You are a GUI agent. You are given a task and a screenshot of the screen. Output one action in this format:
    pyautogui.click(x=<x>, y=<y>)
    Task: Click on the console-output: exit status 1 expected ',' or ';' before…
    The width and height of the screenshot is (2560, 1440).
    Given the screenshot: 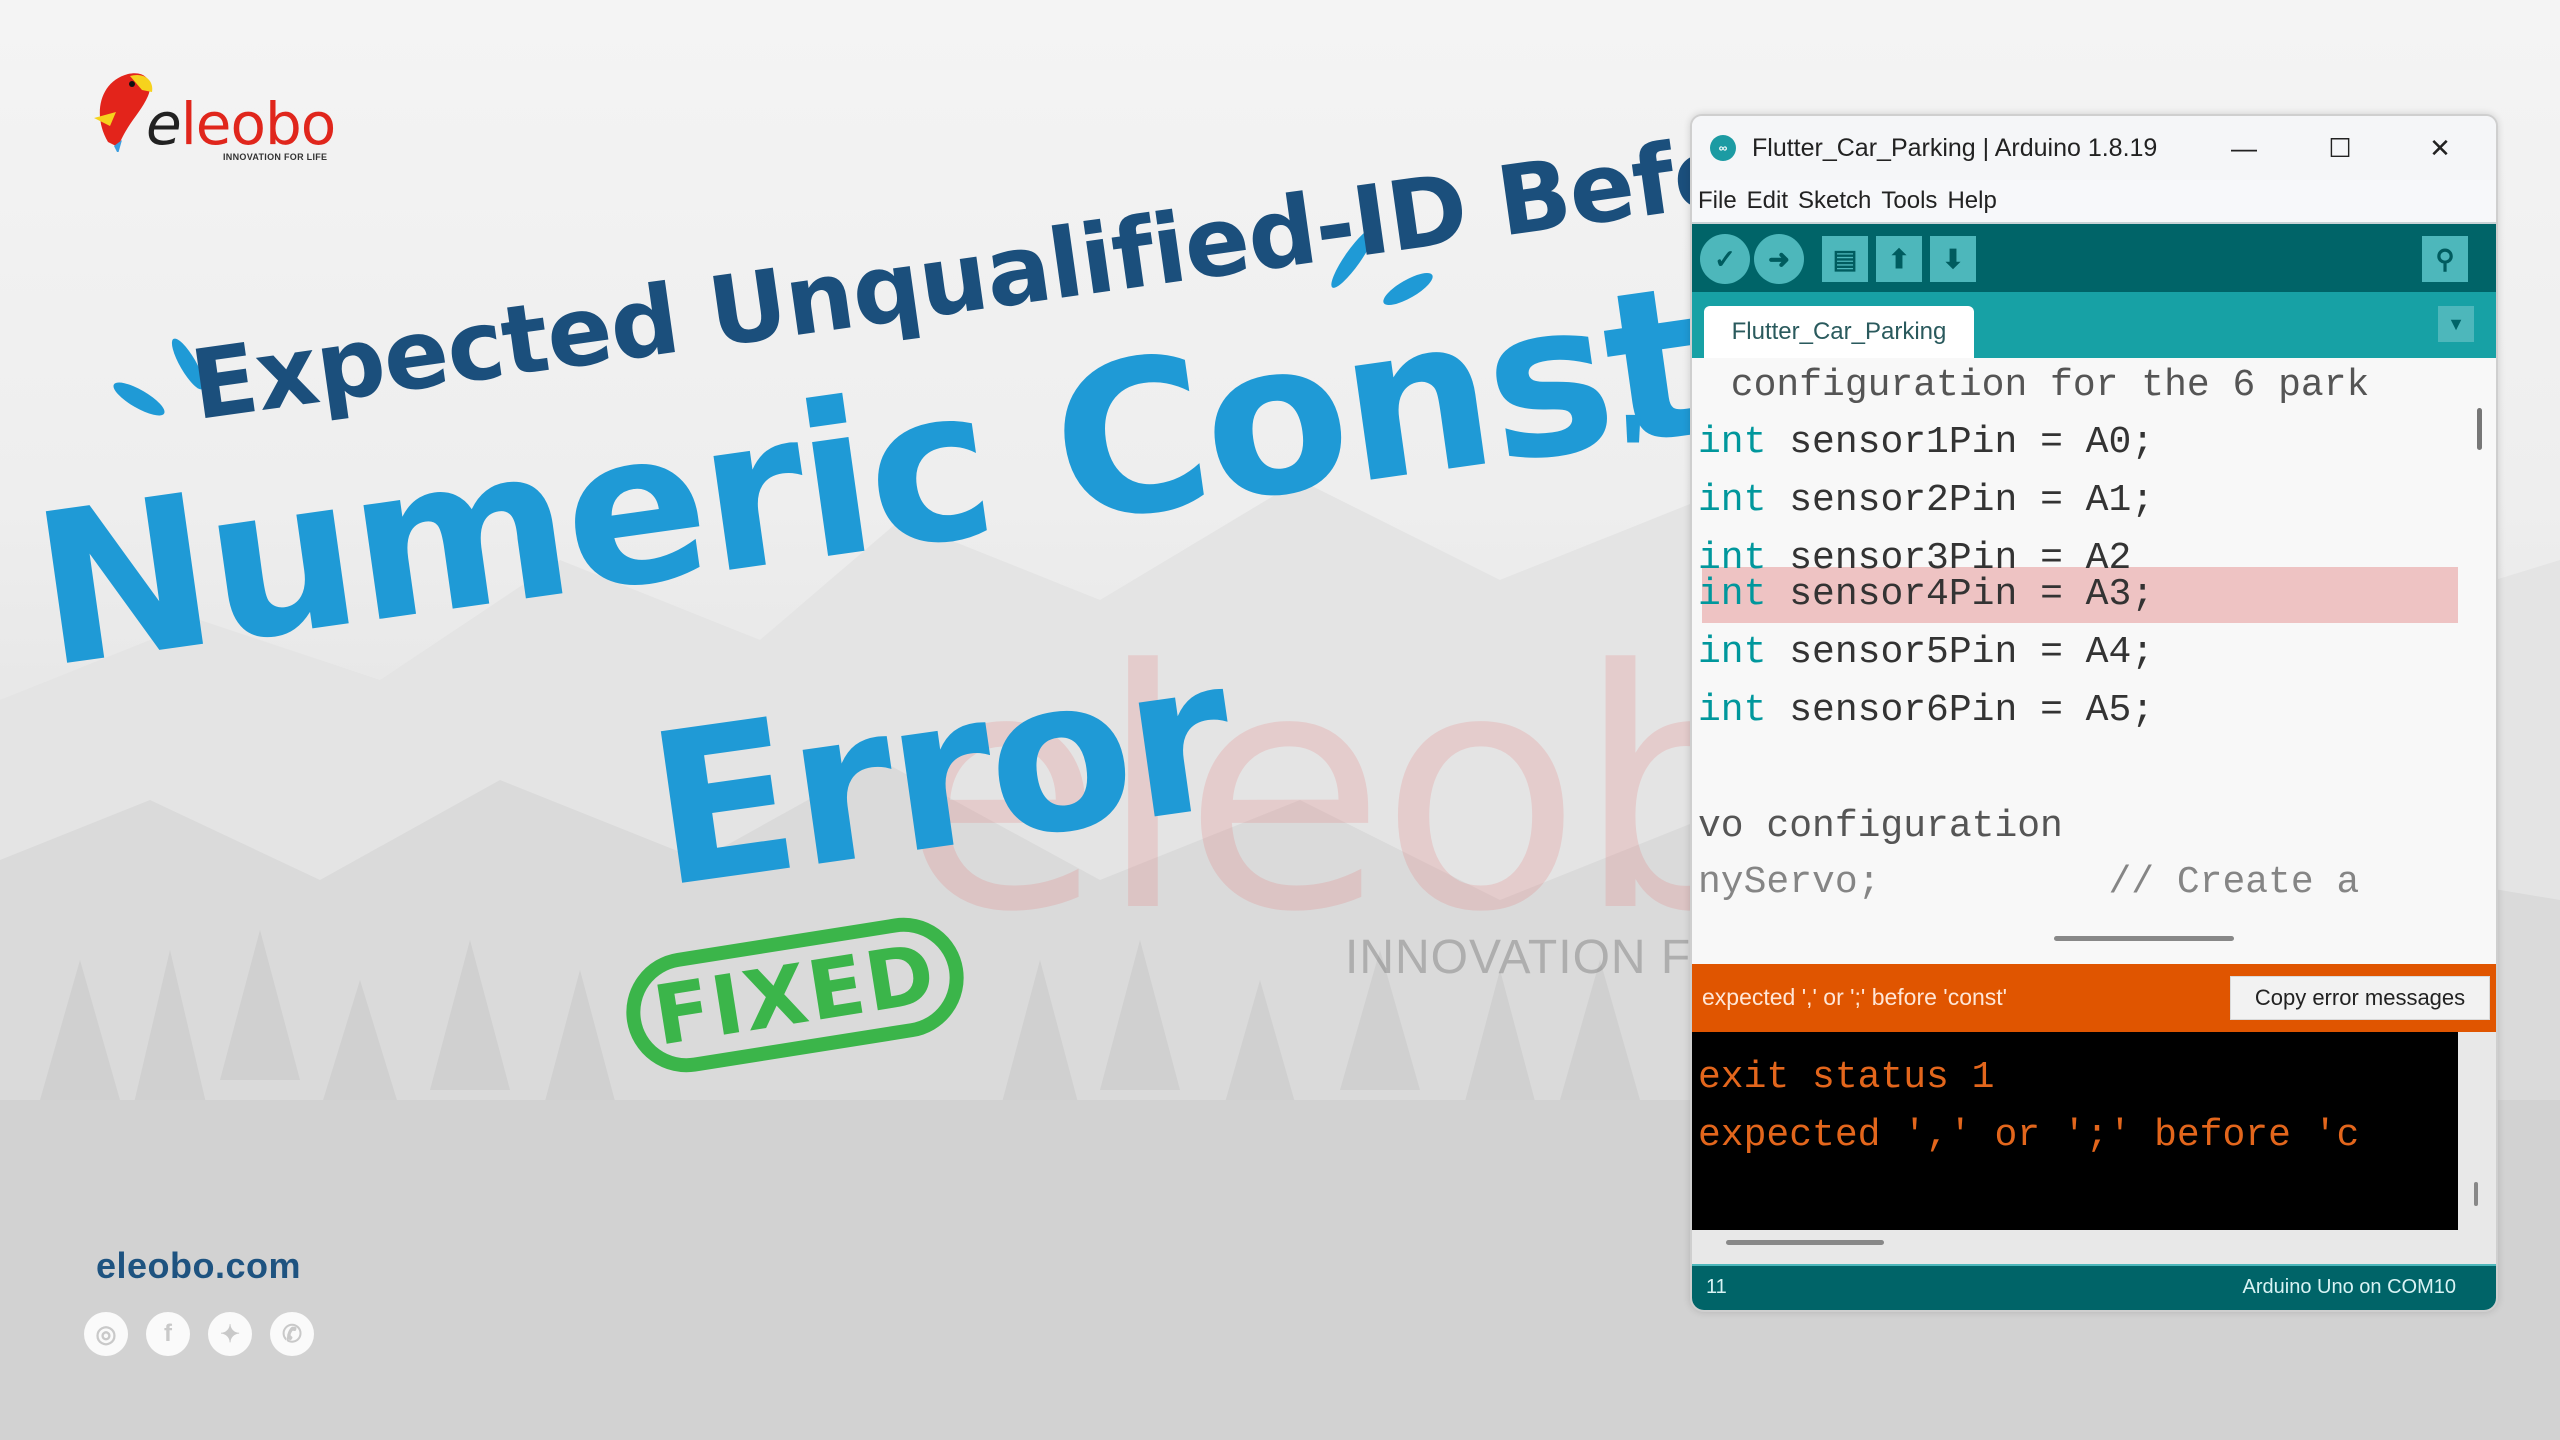 What is the action you would take?
    pyautogui.click(x=2075, y=1131)
    